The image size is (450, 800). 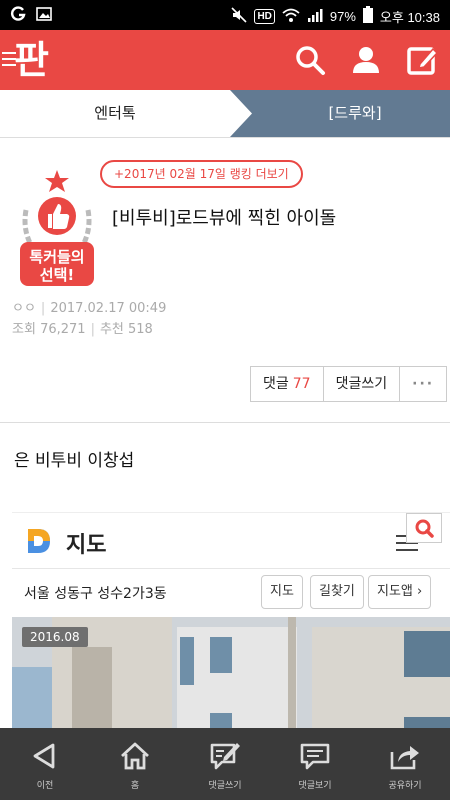 What do you see at coordinates (337, 592) in the screenshot?
I see `embed-chip-directions: 길찾기` at bounding box center [337, 592].